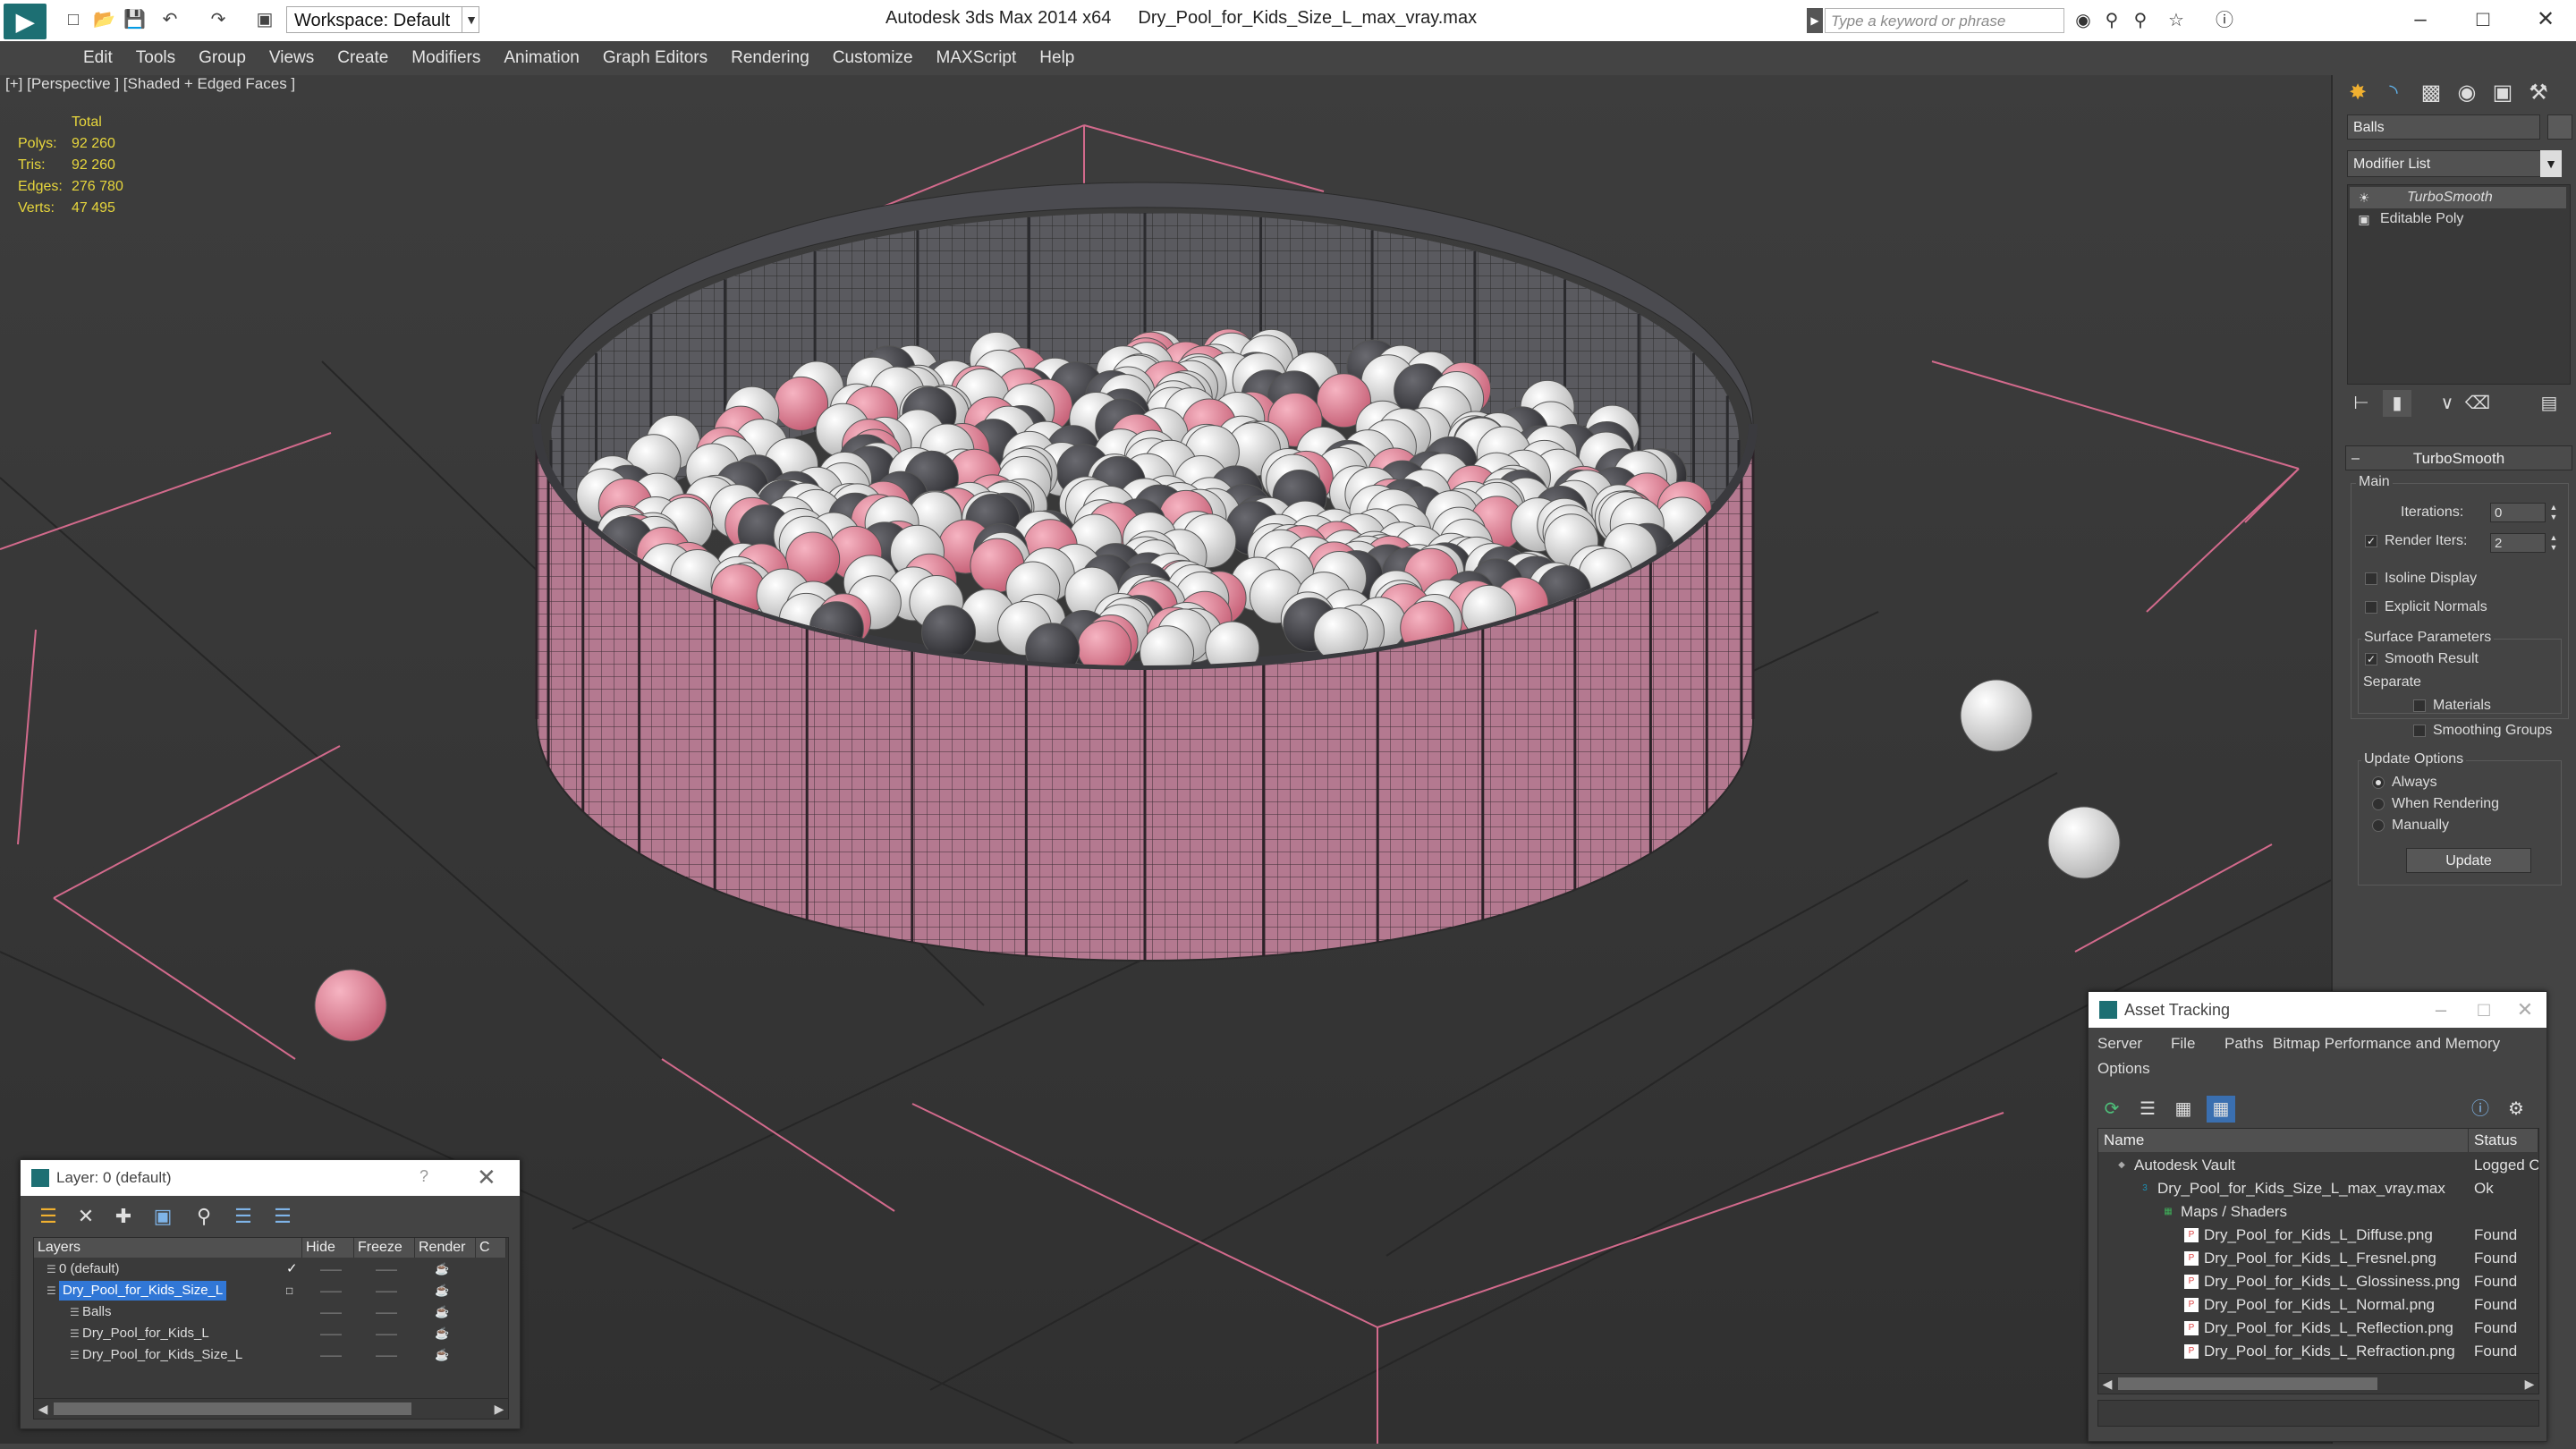  I want to click on scroll-right-icon: ▶, so click(2529, 1384).